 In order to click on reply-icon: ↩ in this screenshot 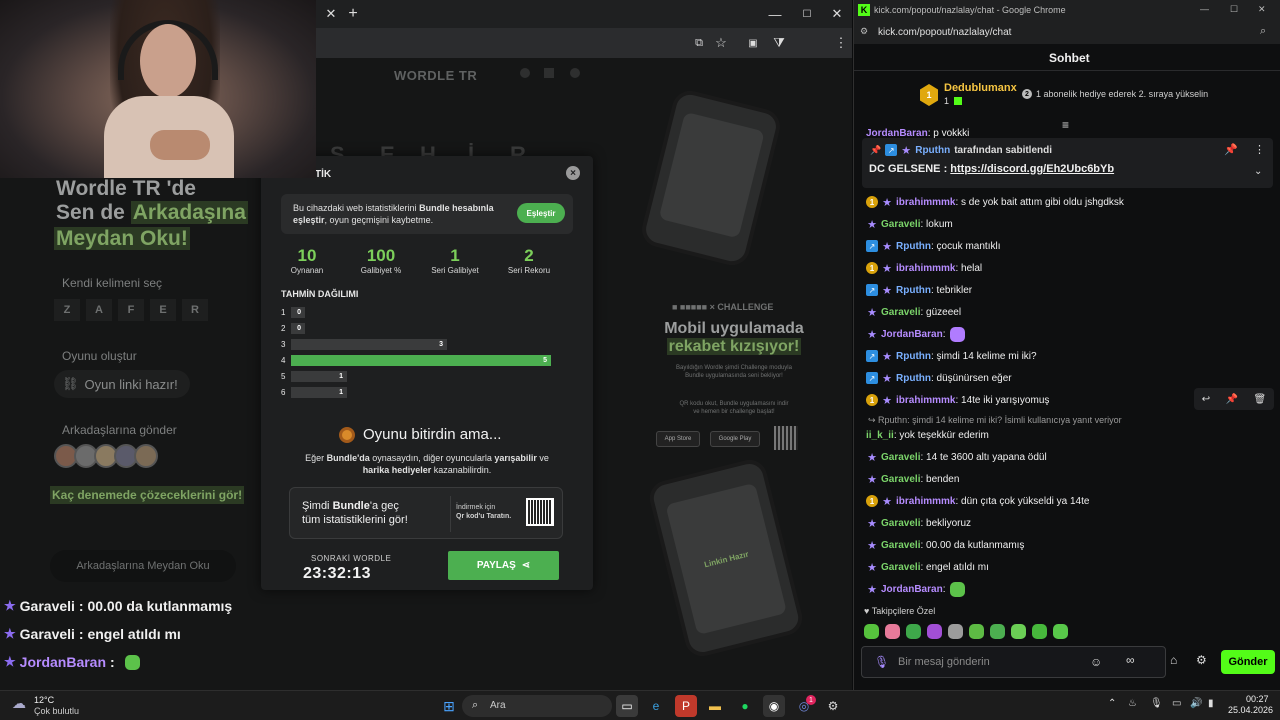, I will do `click(1206, 399)`.